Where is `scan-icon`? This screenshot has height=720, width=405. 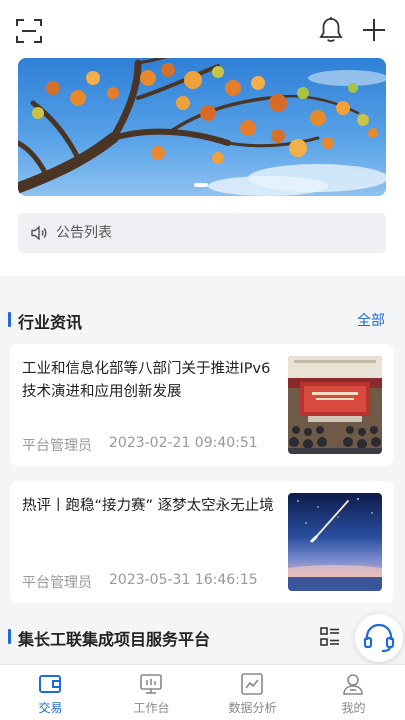 scan-icon is located at coordinates (29, 31).